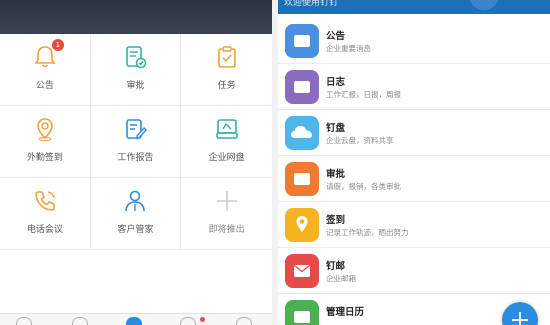 The image size is (550, 325). Describe the element at coordinates (136, 17) in the screenshot. I see `workbench-header` at that location.